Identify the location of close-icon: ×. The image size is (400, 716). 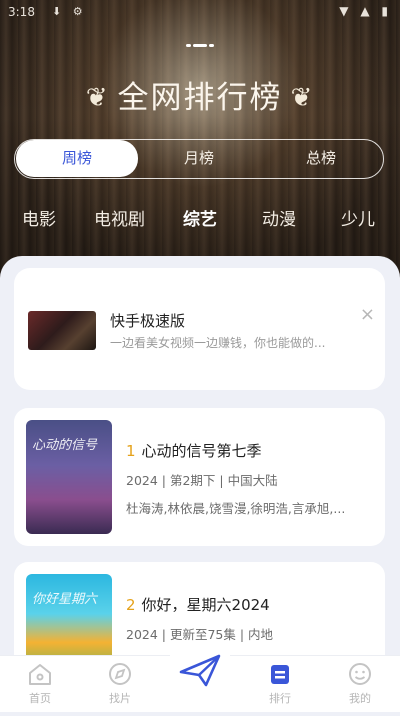
(367, 314).